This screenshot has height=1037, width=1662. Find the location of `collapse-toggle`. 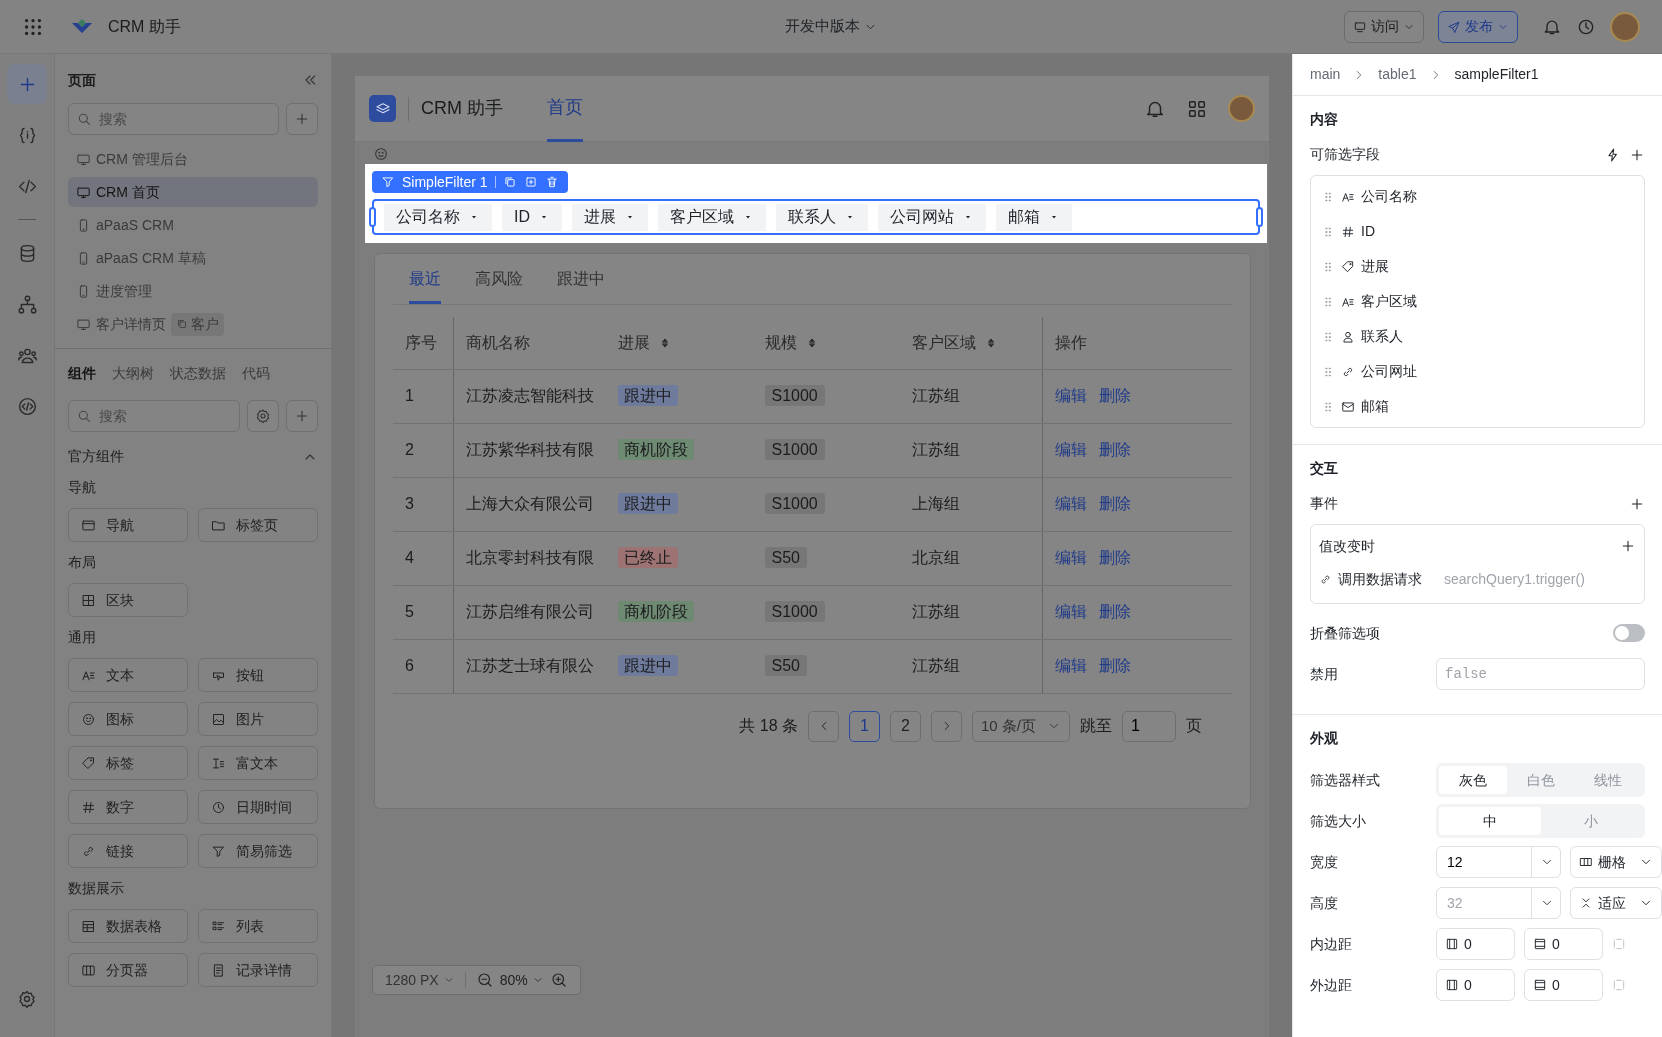

collapse-toggle is located at coordinates (1629, 633).